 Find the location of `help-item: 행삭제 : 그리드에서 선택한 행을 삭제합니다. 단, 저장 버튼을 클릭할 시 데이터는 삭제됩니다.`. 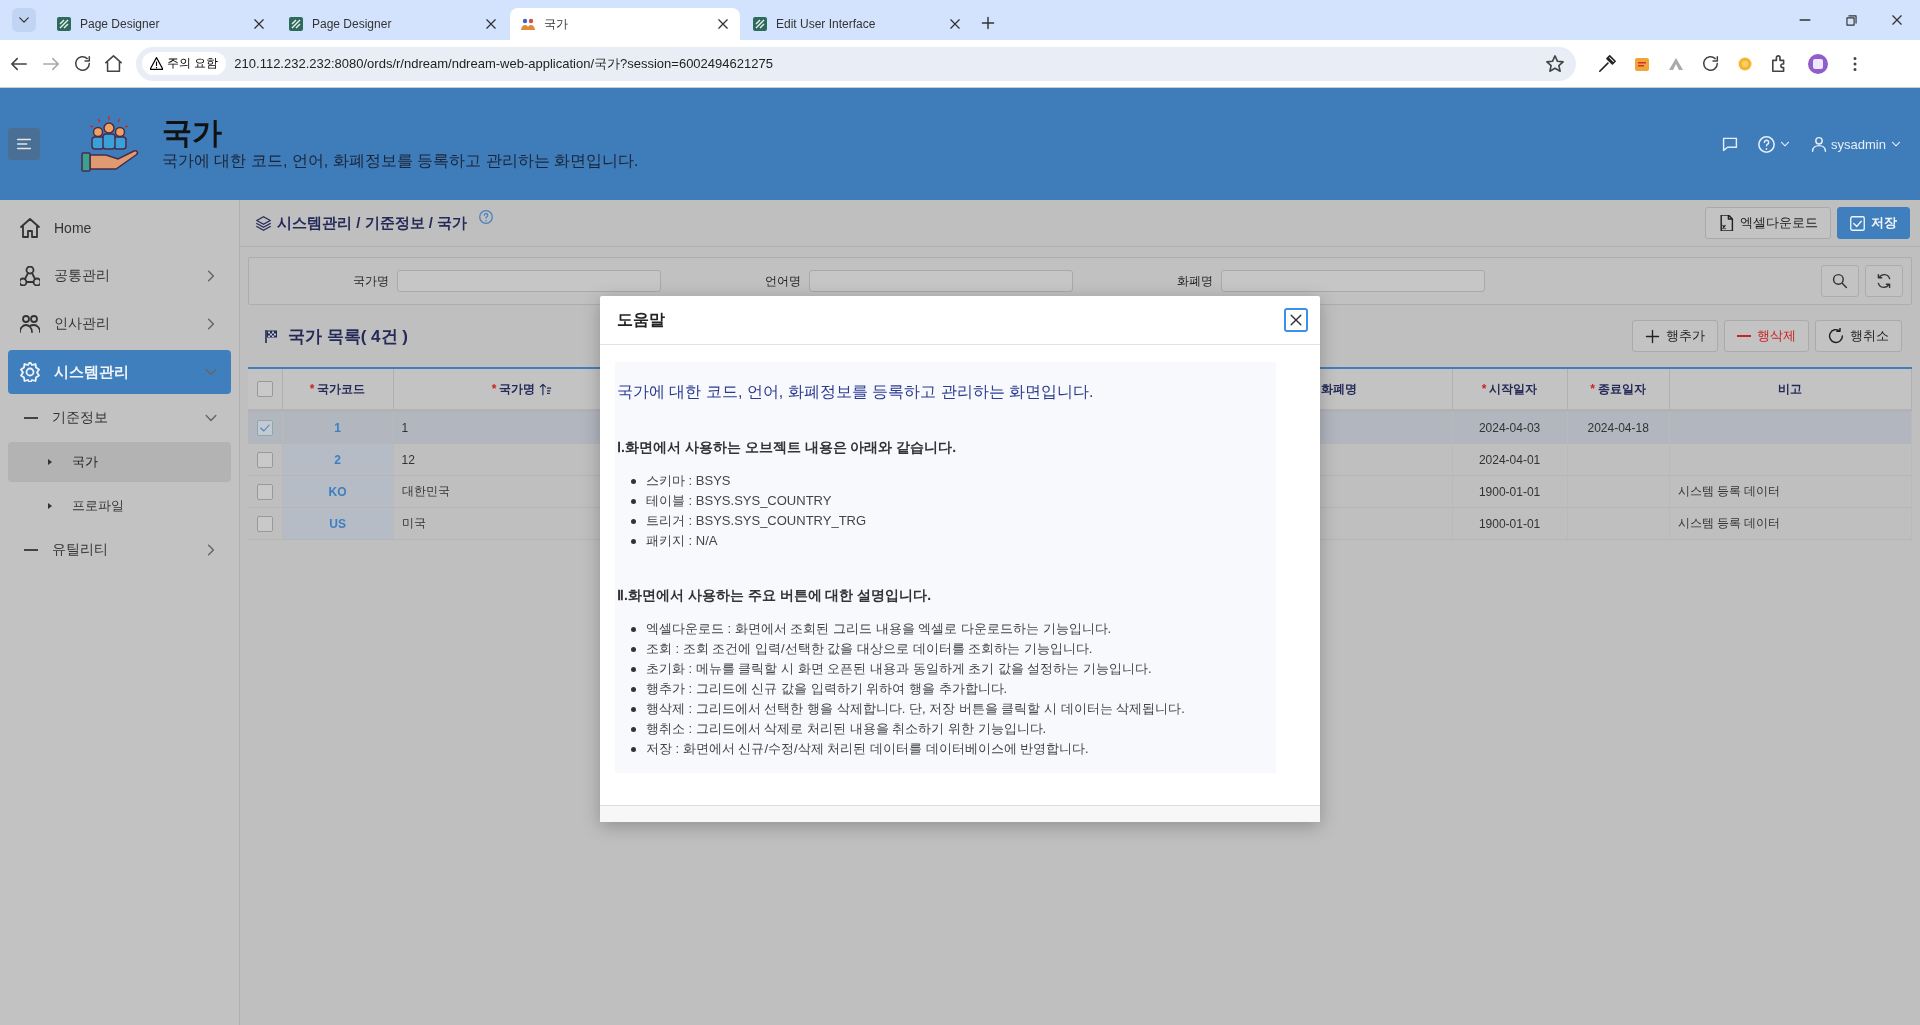

help-item: 행삭제 : 그리드에서 선택한 행을 삭제합니다. 단, 저장 버튼을 클릭할 시 데이터는 삭제됩니다. is located at coordinates (915, 709).